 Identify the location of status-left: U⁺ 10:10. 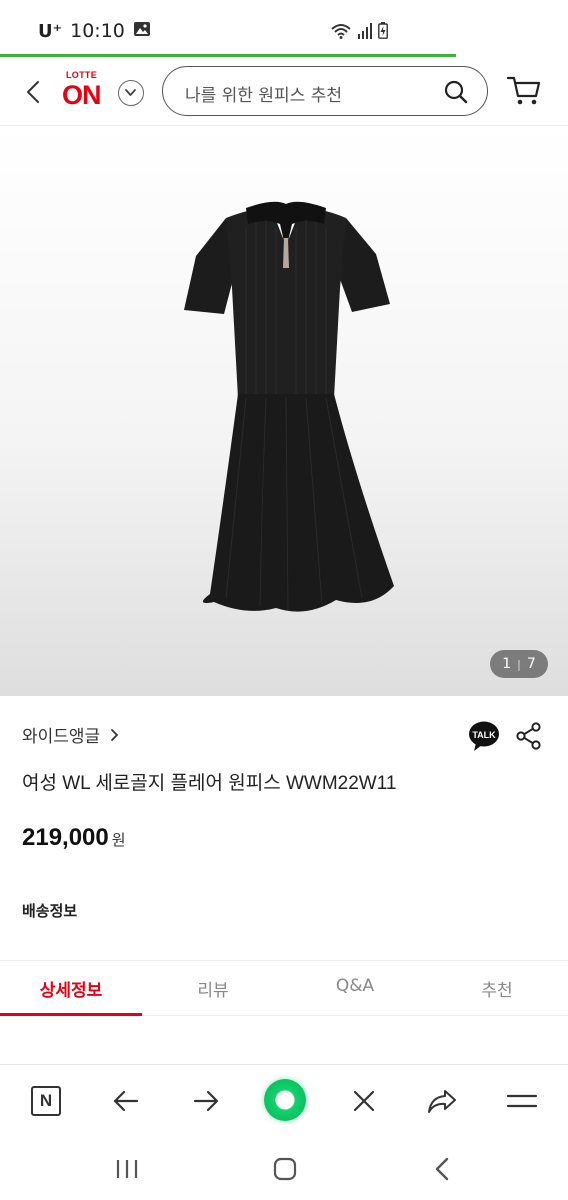
(94, 31).